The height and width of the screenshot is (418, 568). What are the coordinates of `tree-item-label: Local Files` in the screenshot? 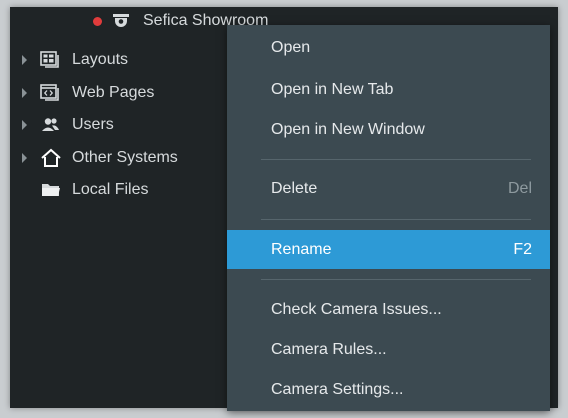 It's located at (110, 189).